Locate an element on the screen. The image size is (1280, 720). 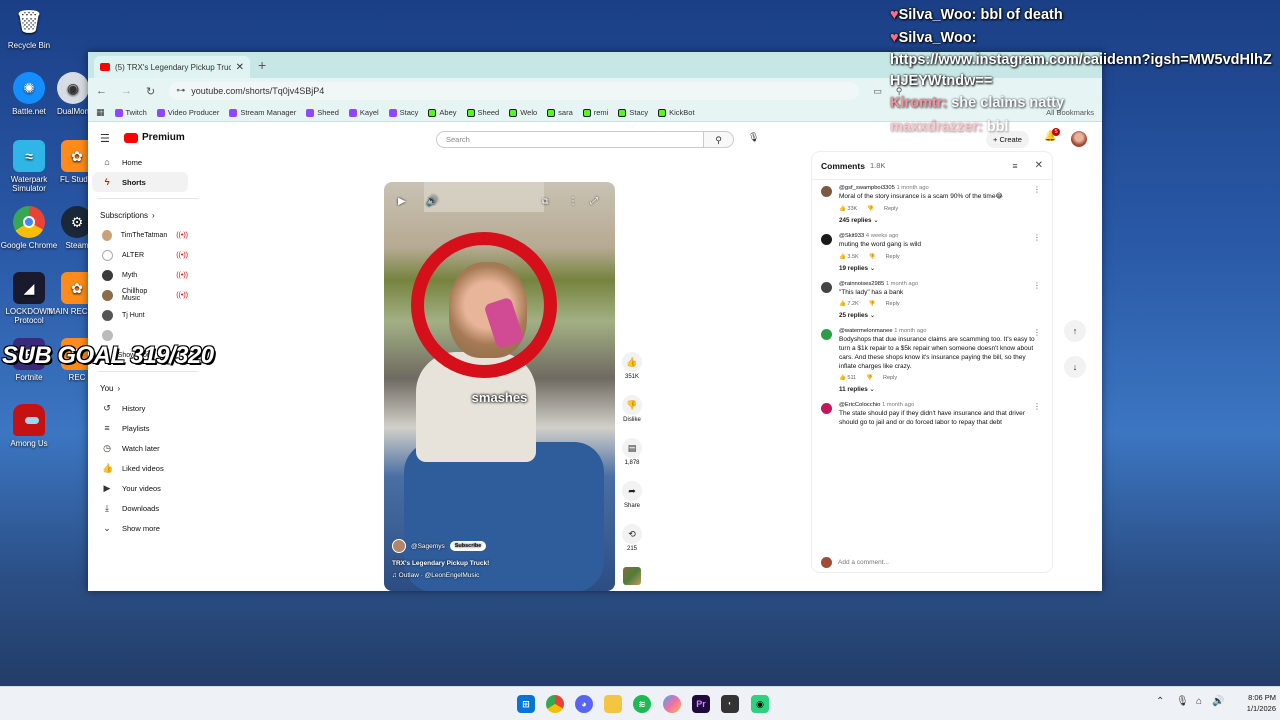
bookmark-kayel: Kayel is located at coordinates (363, 112).